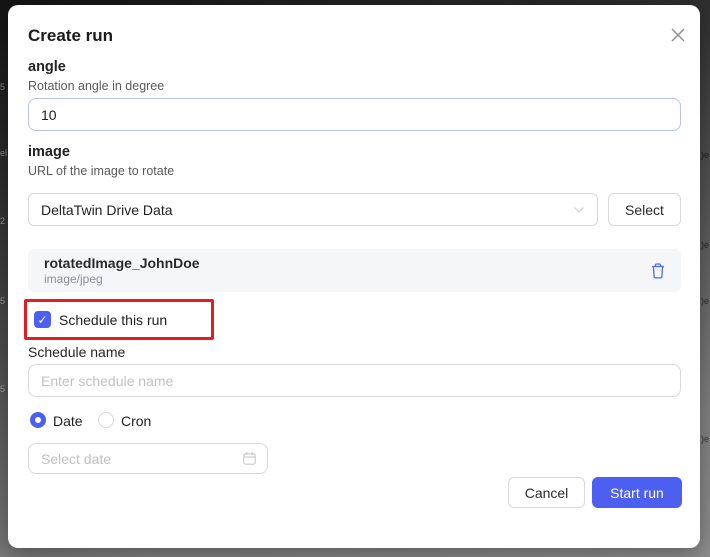  Describe the element at coordinates (354, 114) in the screenshot. I see `angle-input` at that location.